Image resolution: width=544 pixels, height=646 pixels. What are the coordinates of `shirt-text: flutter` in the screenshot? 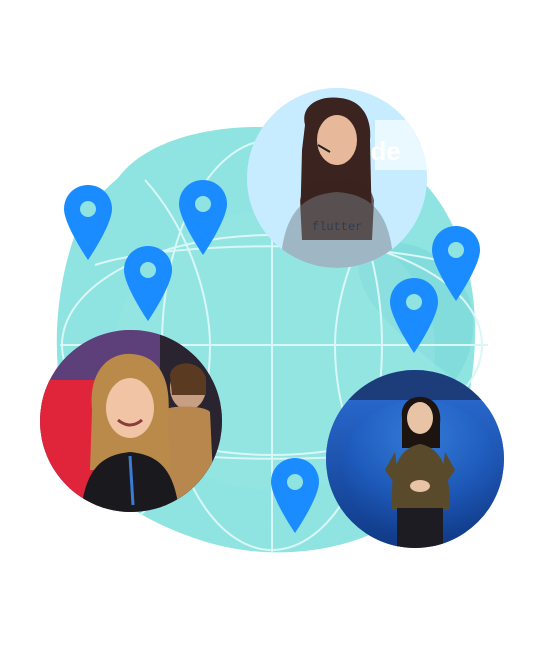 It's located at (337, 227).